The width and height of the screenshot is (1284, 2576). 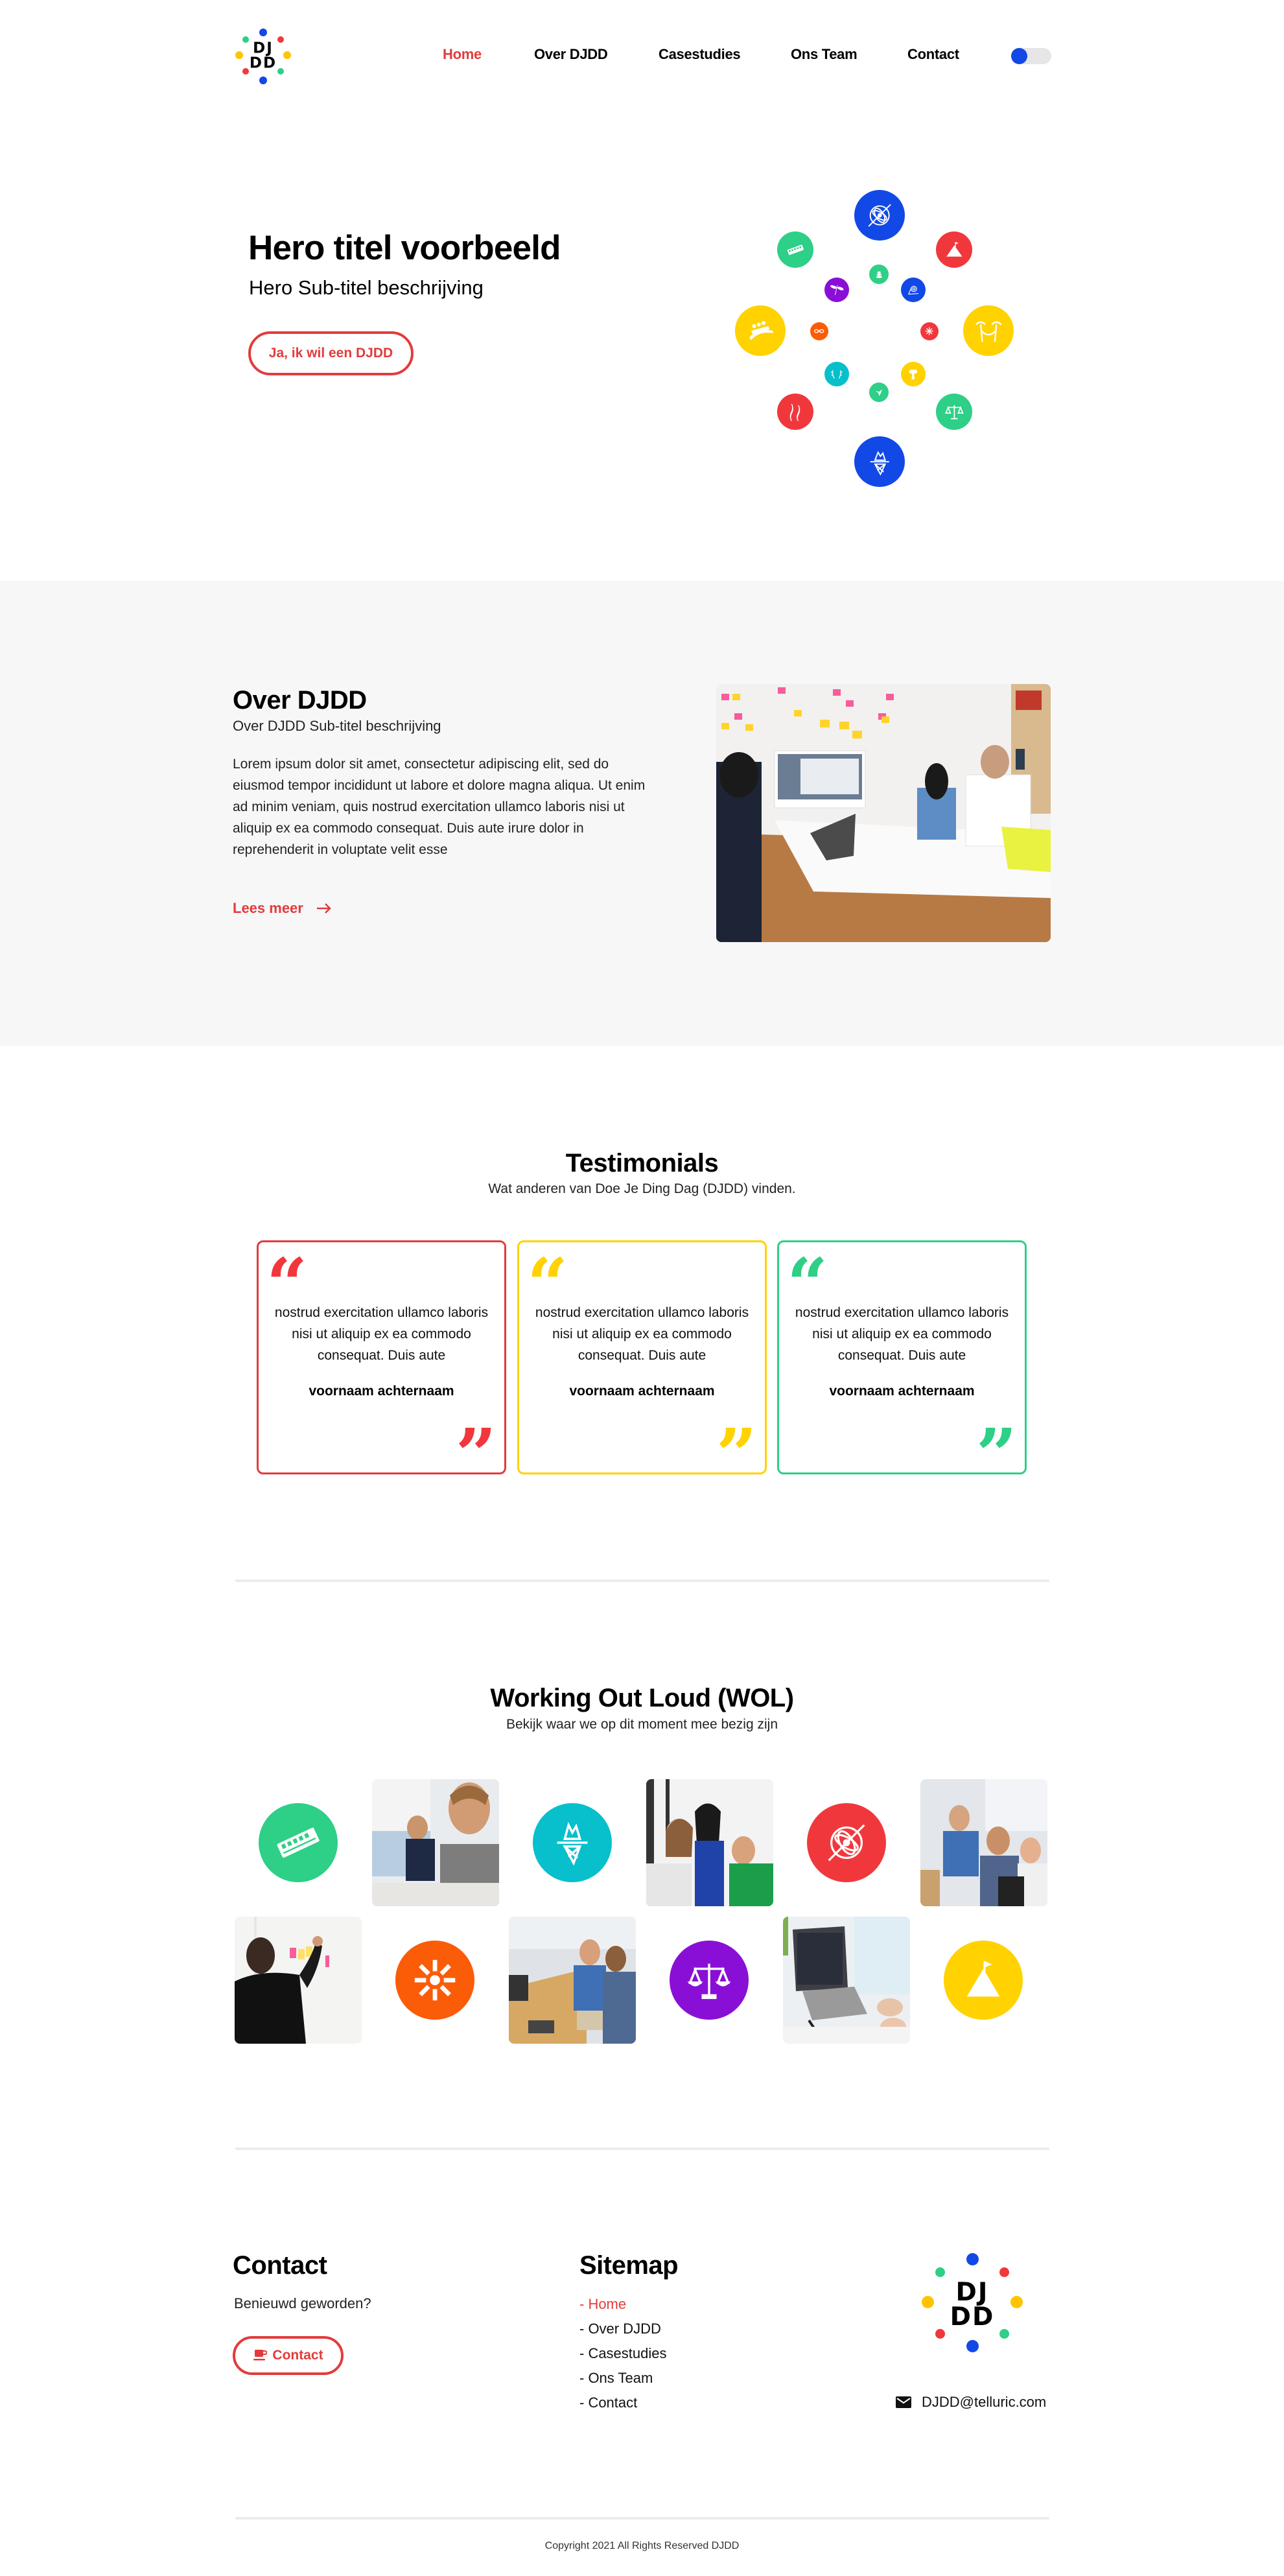 I want to click on laptop-stand-coding-photo, so click(x=846, y=1981).